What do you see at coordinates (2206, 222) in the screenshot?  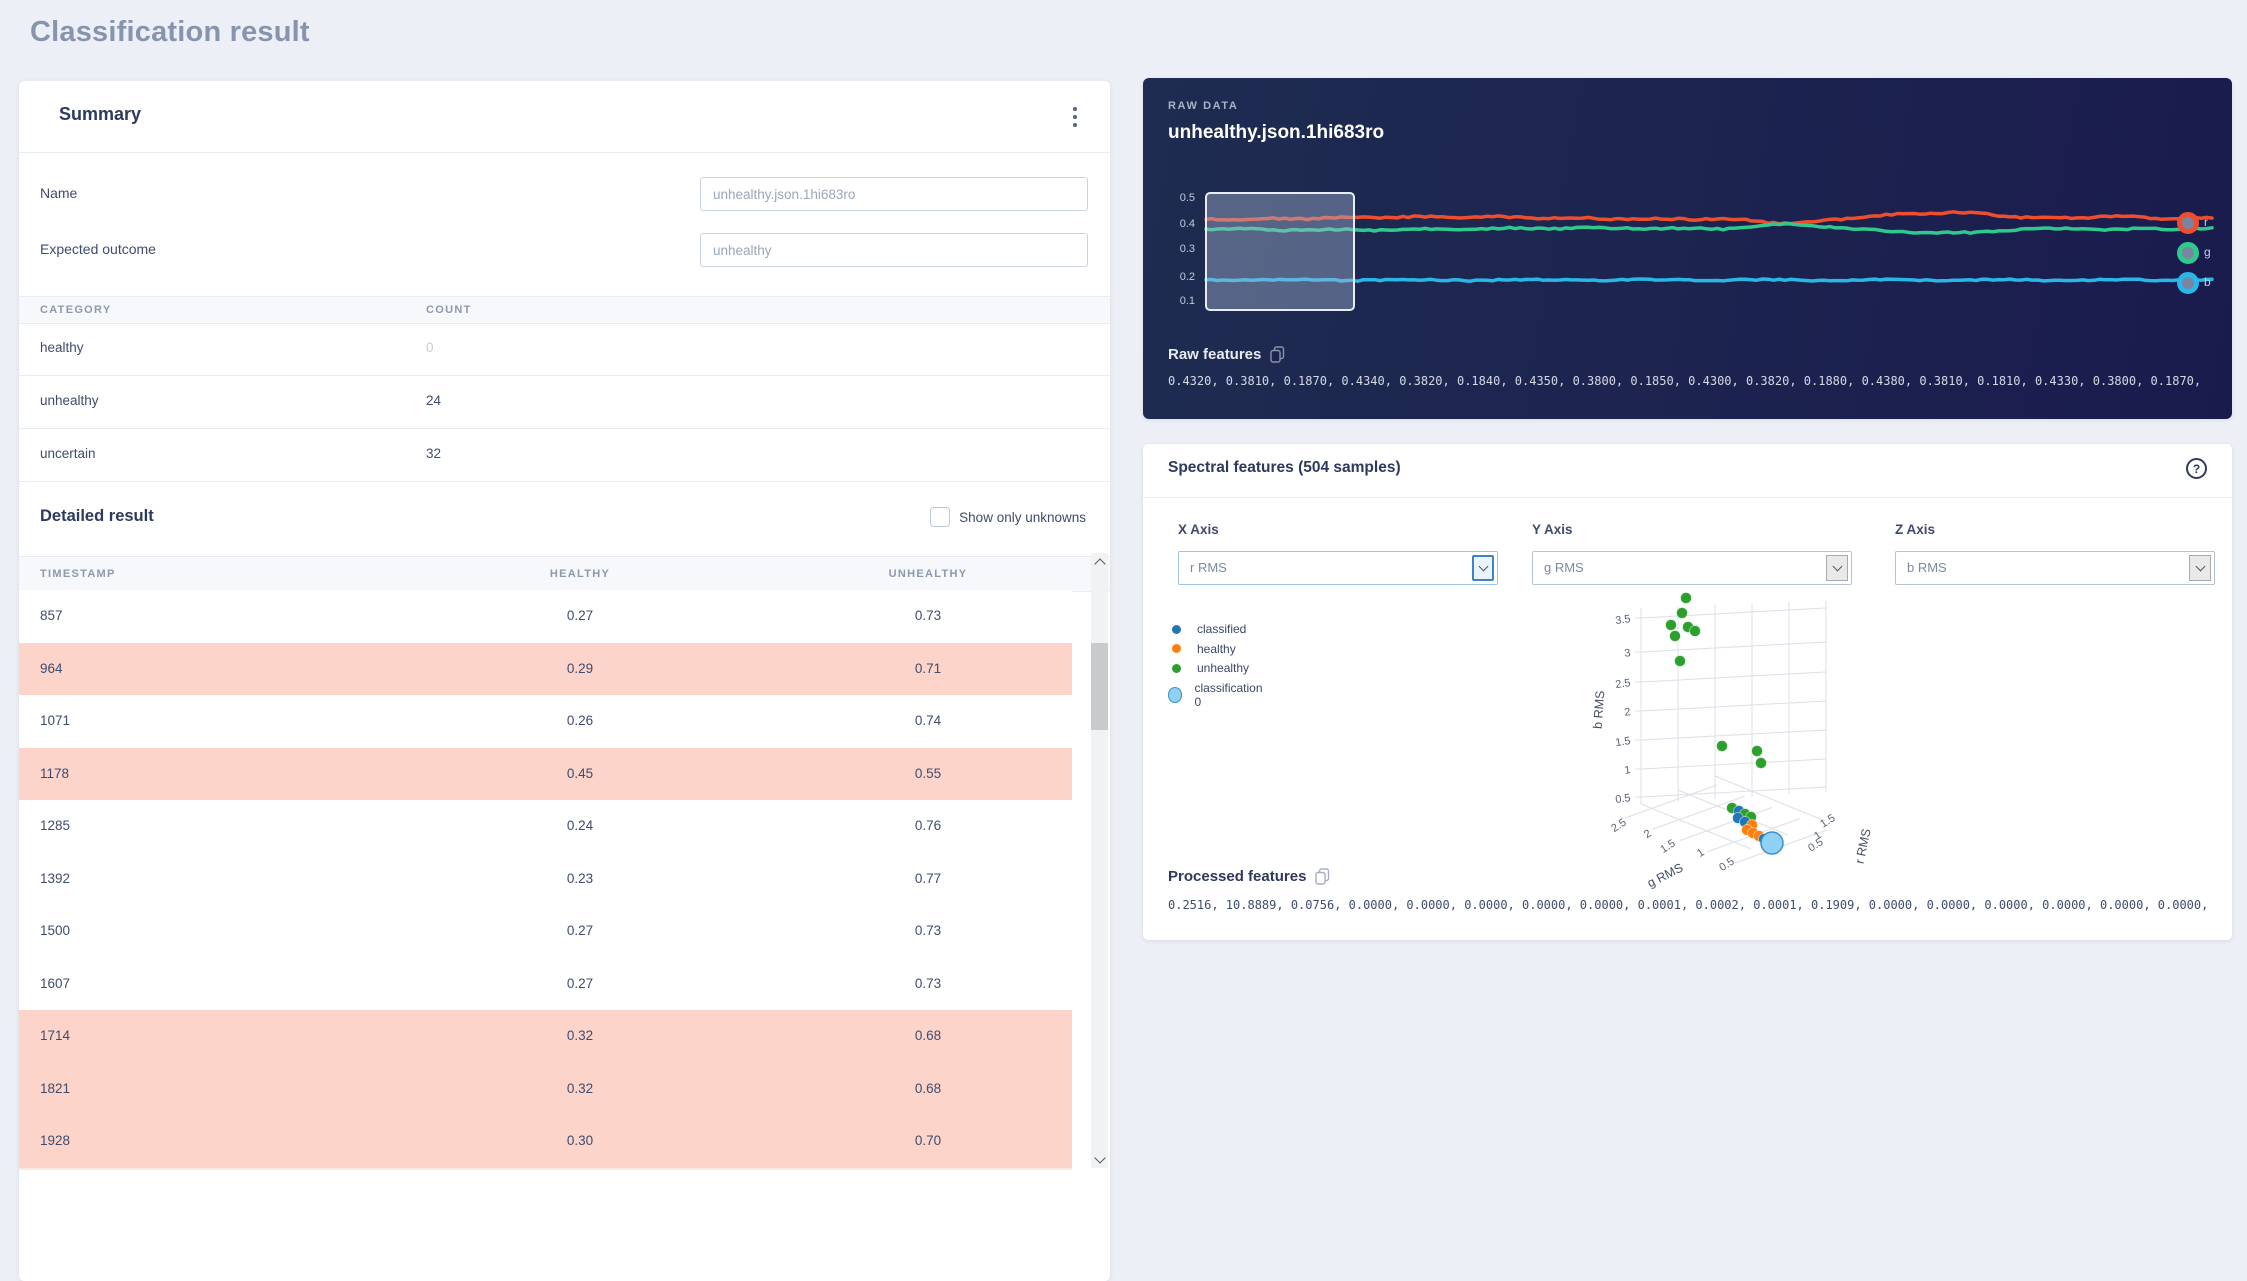 I see `series-marker-label: r` at bounding box center [2206, 222].